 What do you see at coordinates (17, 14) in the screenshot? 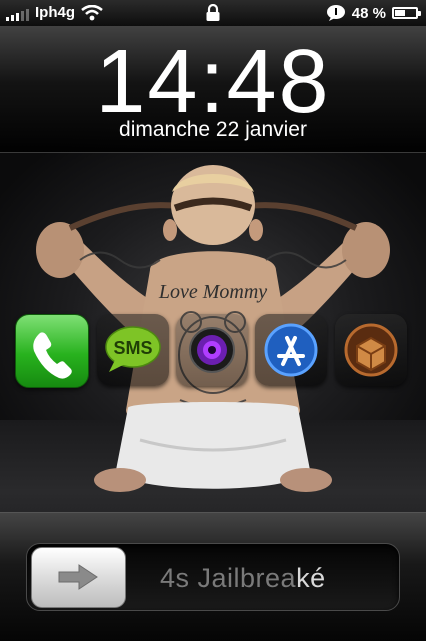
I see `signal-strength-icon` at bounding box center [17, 14].